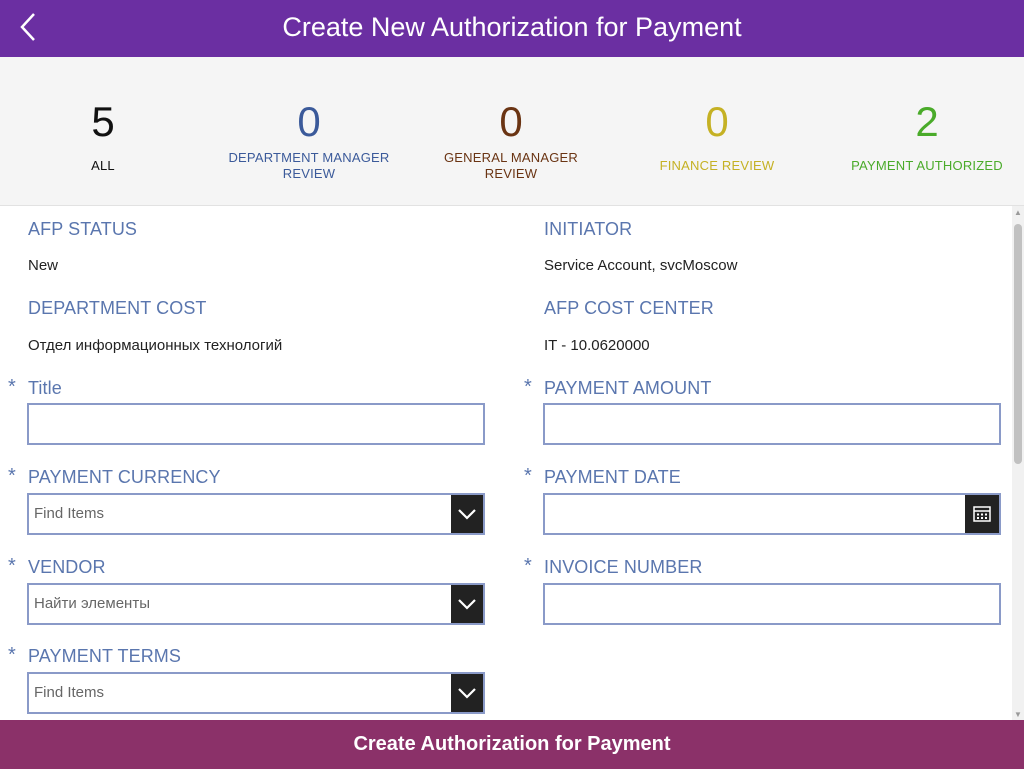 The height and width of the screenshot is (769, 1024). Describe the element at coordinates (1018, 344) in the screenshot. I see `scroll-thumb` at that location.